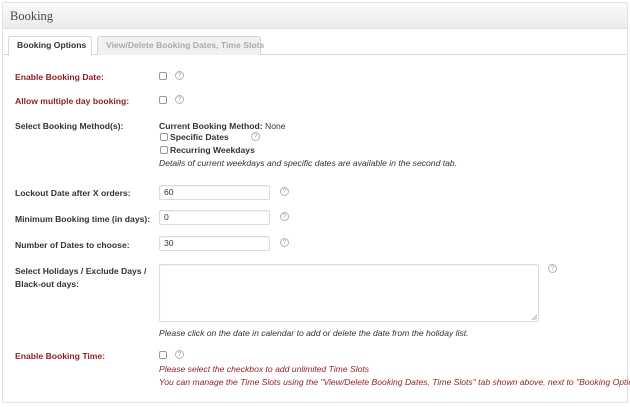 The height and width of the screenshot is (407, 630). I want to click on num-dates-input: 30, so click(214, 243).